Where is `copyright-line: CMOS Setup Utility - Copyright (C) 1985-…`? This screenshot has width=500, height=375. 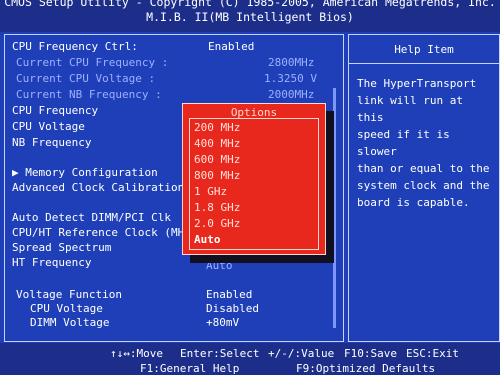
copyright-line: CMOS Setup Utility - Copyright (C) 1985-… is located at coordinates (250, 4).